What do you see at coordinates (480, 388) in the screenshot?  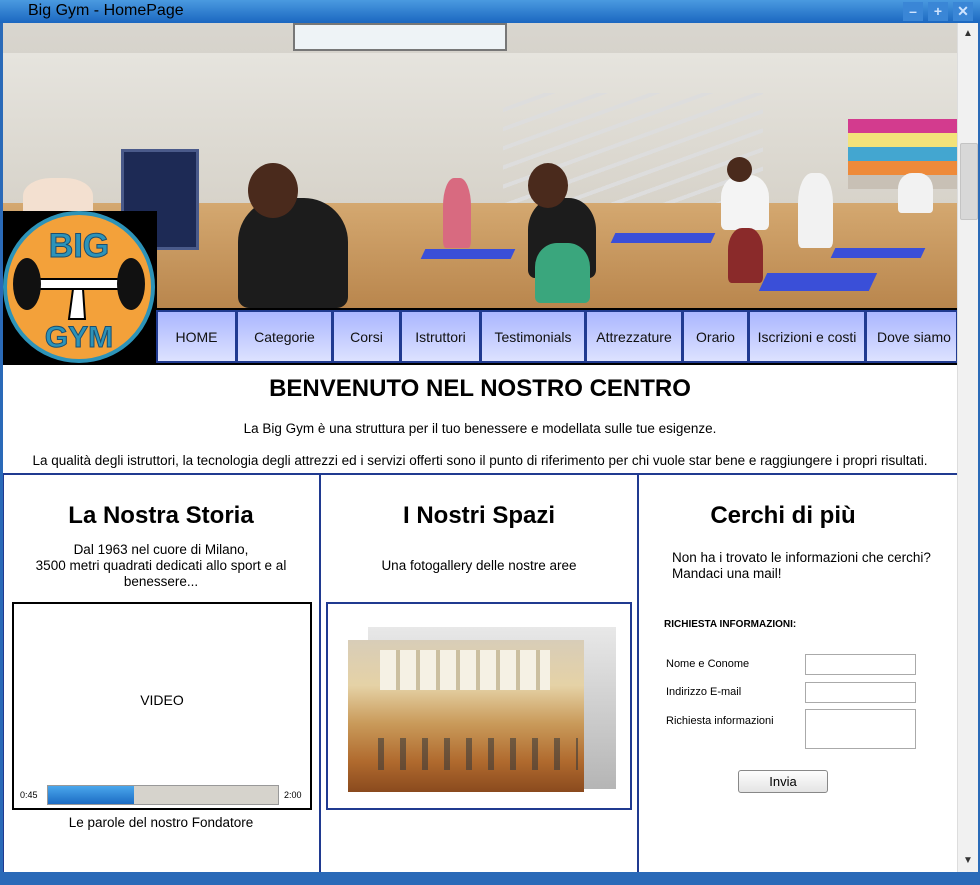 I see `welcome-title: BENVENUTO NEL NOSTRO CENTRO` at bounding box center [480, 388].